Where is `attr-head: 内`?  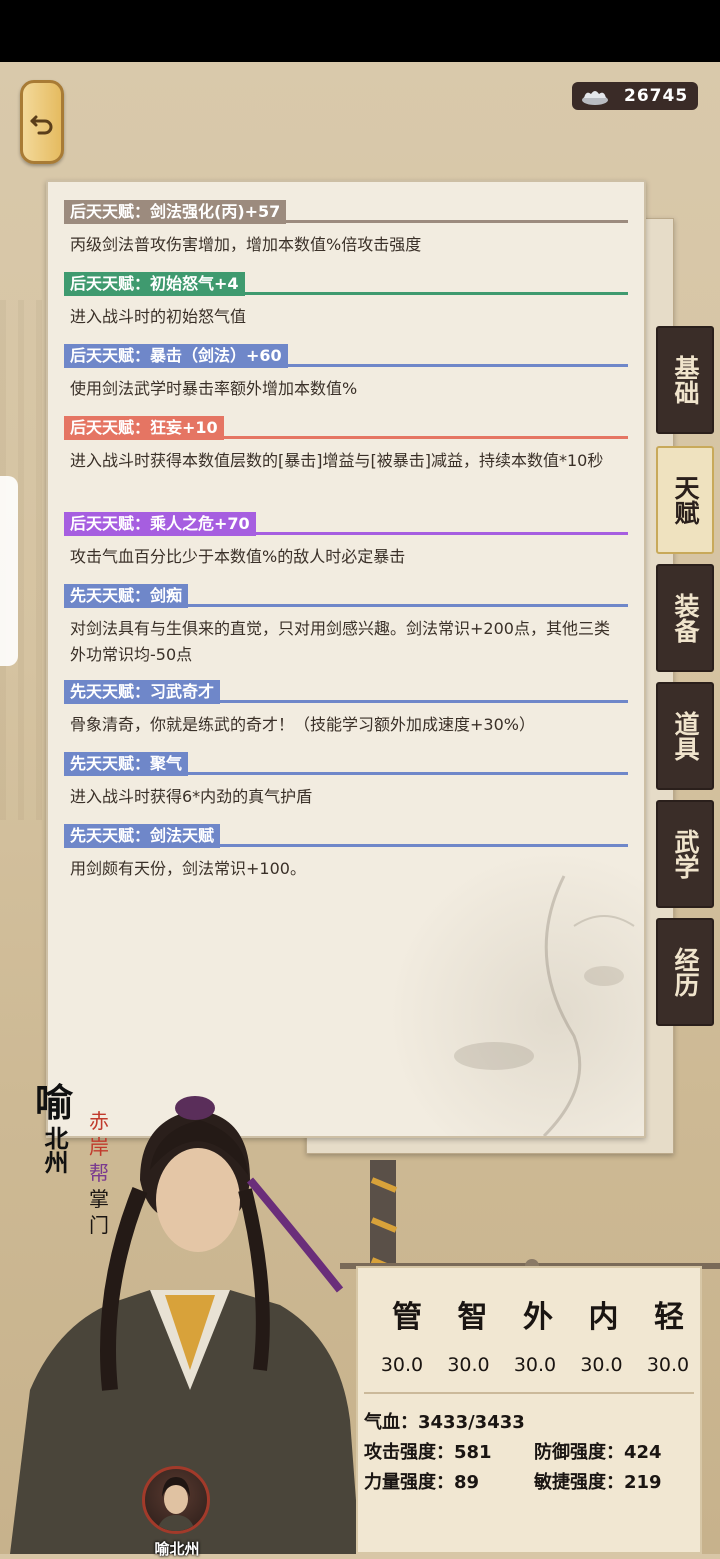
attr-head: 内 is located at coordinates (603, 1317).